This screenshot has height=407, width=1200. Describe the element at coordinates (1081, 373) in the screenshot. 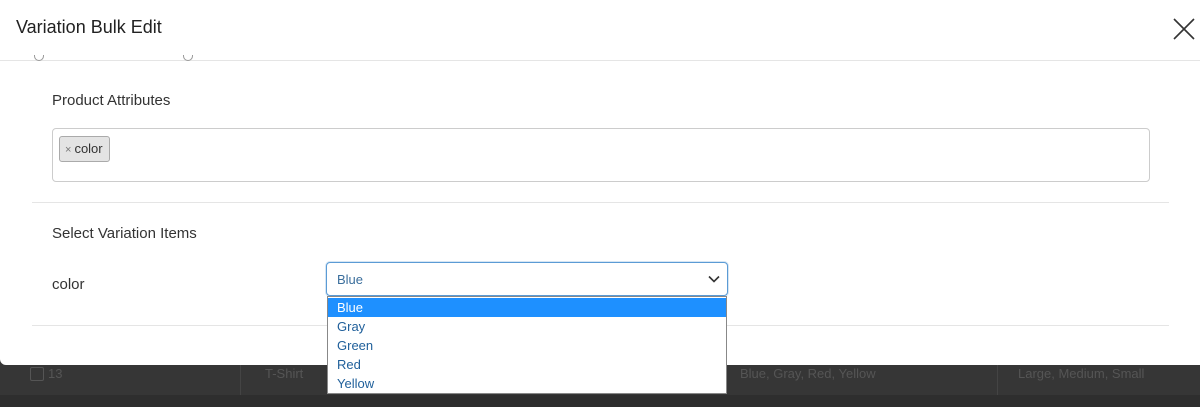

I see `row-sizes: Large, Medium, Small` at that location.